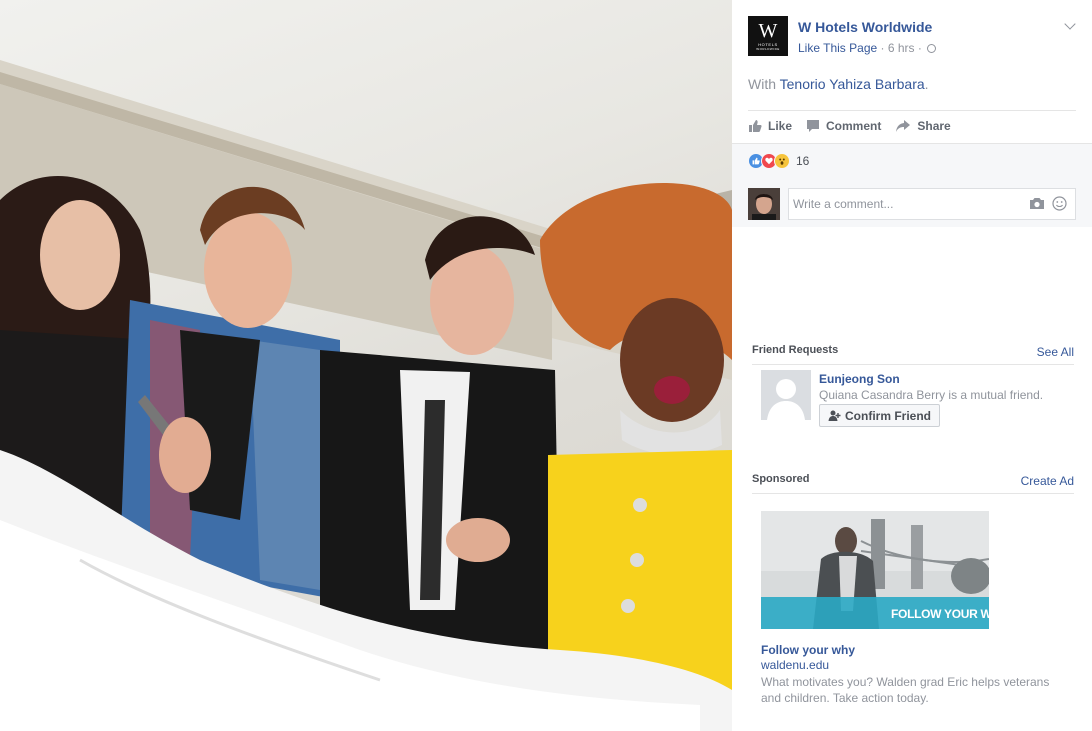 The image size is (1092, 731). I want to click on smiley-icon, so click(1059, 205).